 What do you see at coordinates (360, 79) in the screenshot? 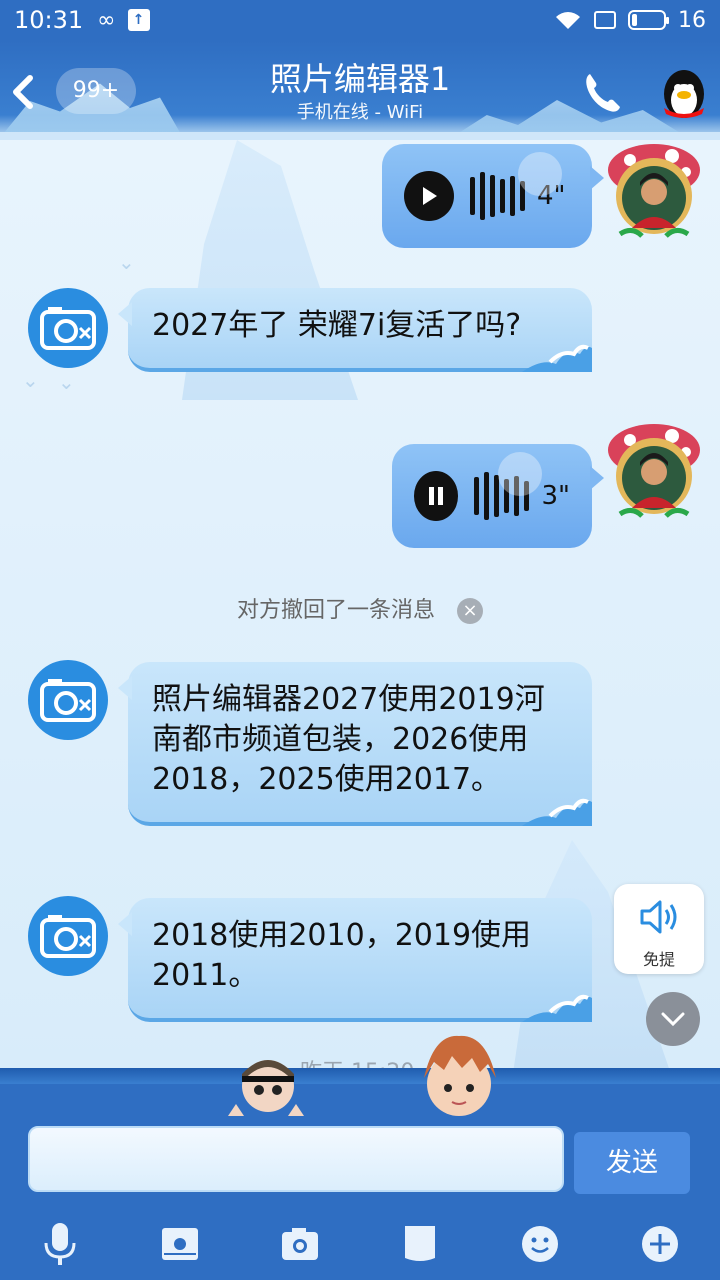
I see `page-title: 照片编辑器1` at bounding box center [360, 79].